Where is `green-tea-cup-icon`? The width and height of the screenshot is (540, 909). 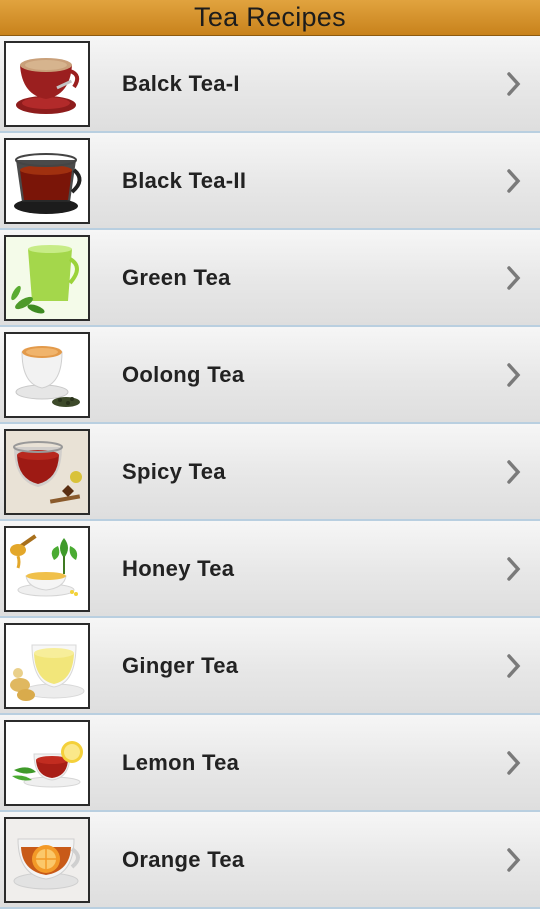
green-tea-cup-icon is located at coordinates (47, 277).